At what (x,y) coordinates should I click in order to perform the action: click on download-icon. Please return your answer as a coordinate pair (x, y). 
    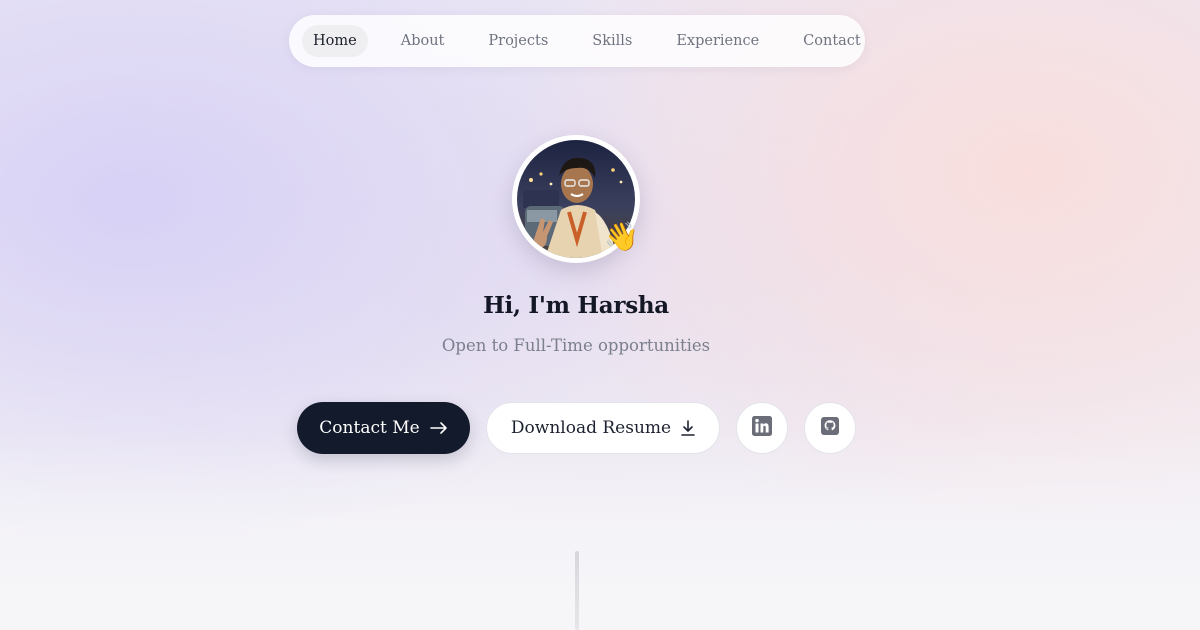
    Looking at the image, I should click on (688, 428).